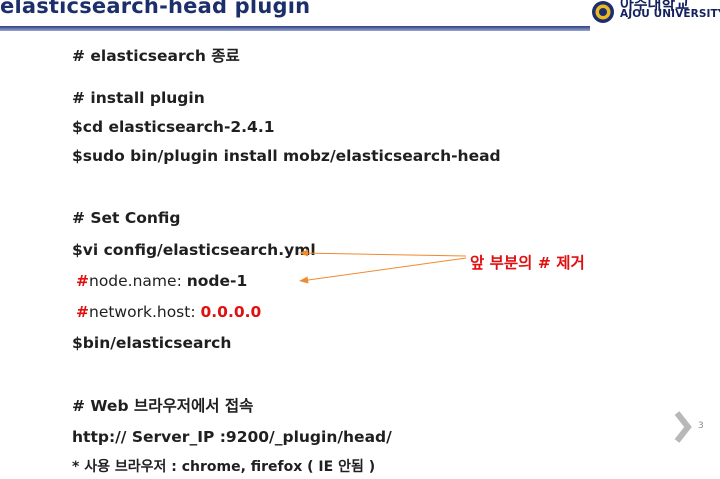 This screenshot has width=720, height=479. What do you see at coordinates (683, 427) in the screenshot?
I see `next-chevron-icon` at bounding box center [683, 427].